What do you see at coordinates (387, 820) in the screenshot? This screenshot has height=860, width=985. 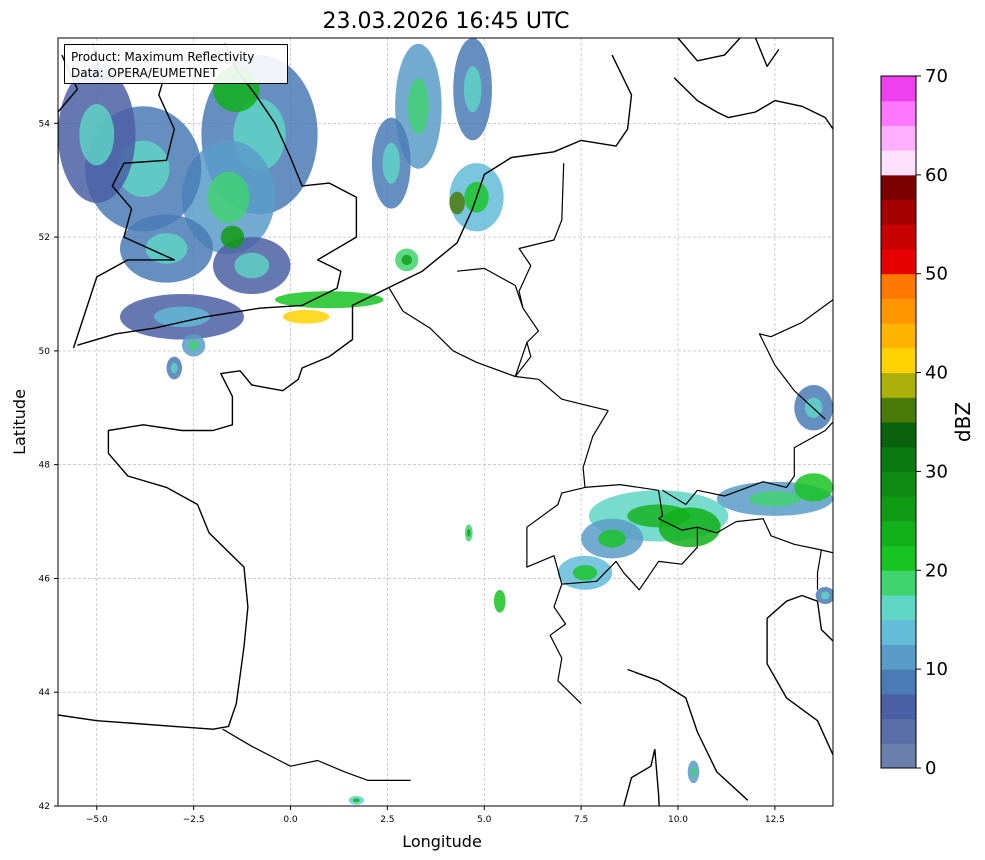 I see `x-tick-label: 2.5` at bounding box center [387, 820].